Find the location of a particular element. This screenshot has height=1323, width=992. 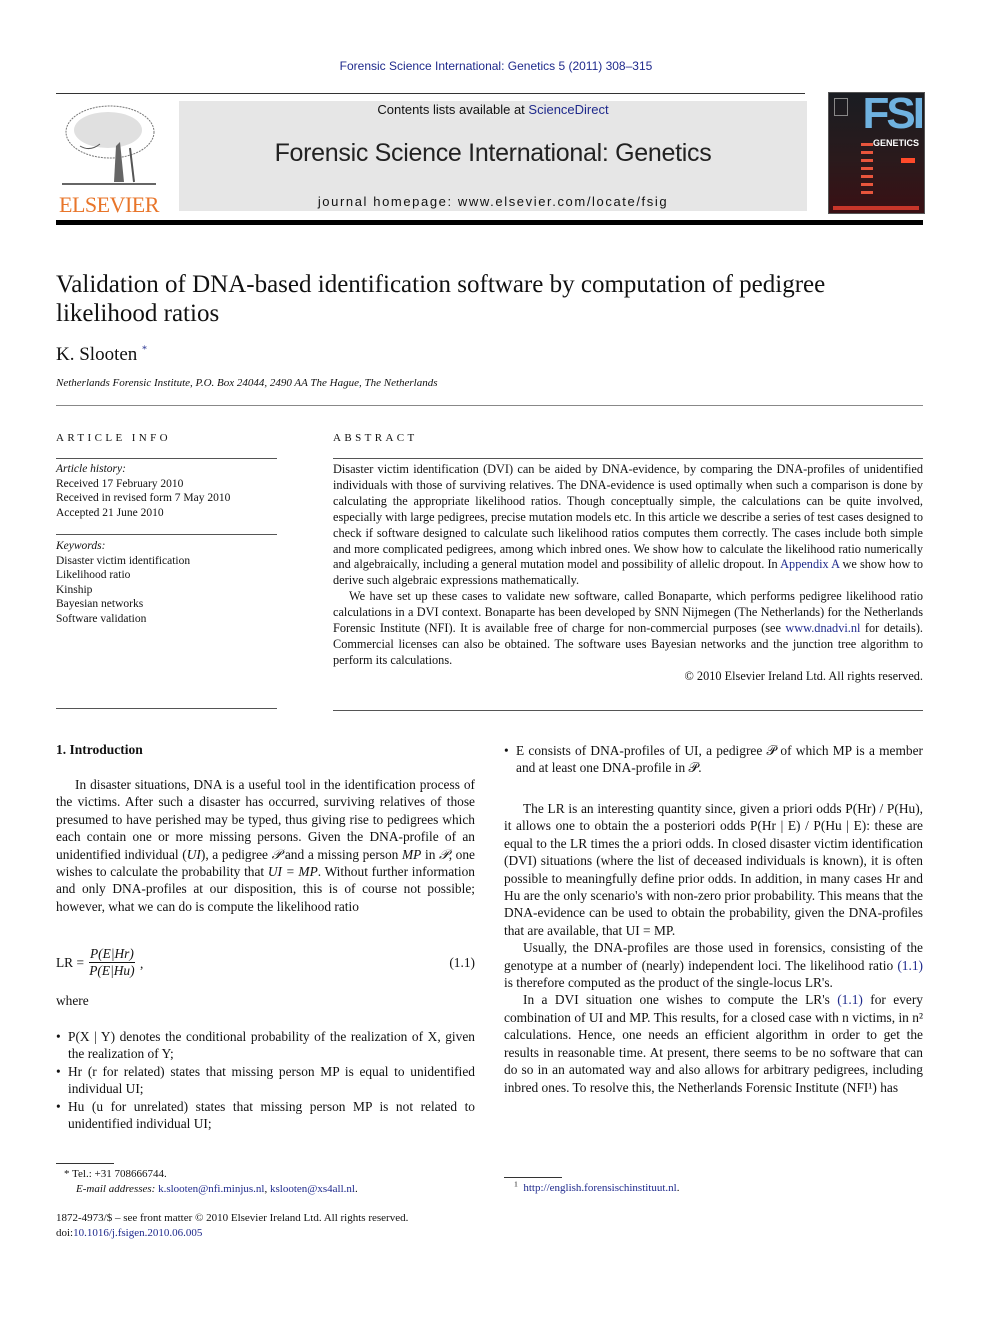

keywords-label: Keywords: is located at coordinates (81, 546).